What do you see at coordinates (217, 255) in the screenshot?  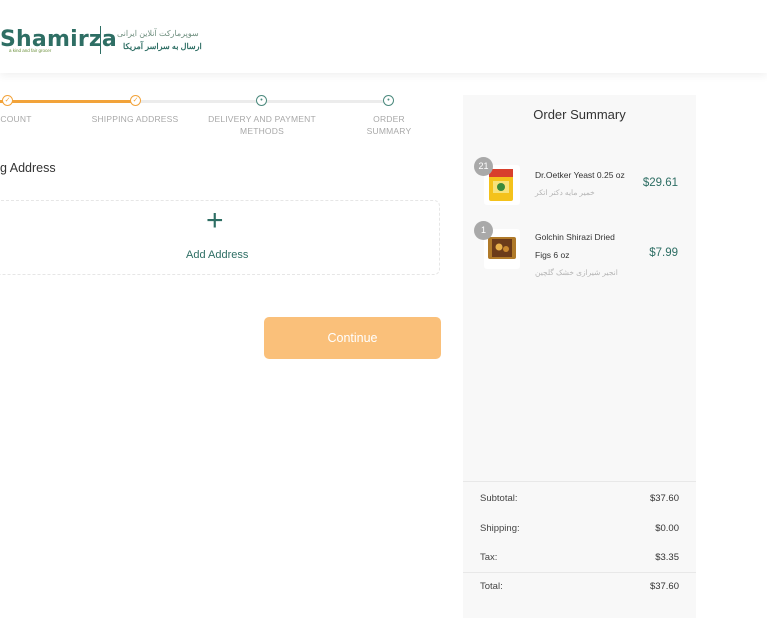 I see `add-address-label: Add Address` at bounding box center [217, 255].